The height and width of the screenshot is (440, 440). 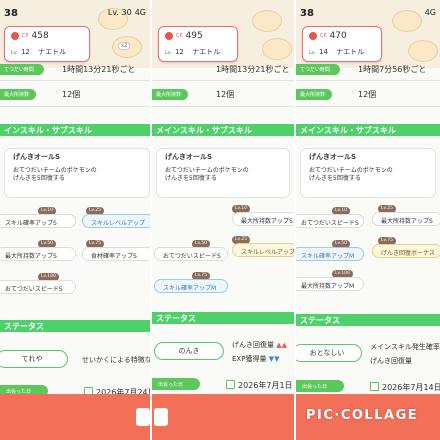 What do you see at coordinates (406, 251) in the screenshot?
I see `sub-skill-4: げんき回復ボーナス` at bounding box center [406, 251].